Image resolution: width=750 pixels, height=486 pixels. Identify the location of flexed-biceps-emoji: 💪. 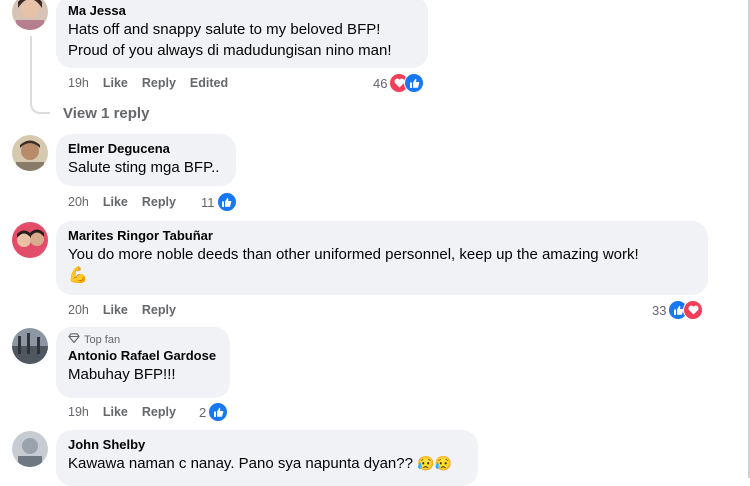
(78, 275).